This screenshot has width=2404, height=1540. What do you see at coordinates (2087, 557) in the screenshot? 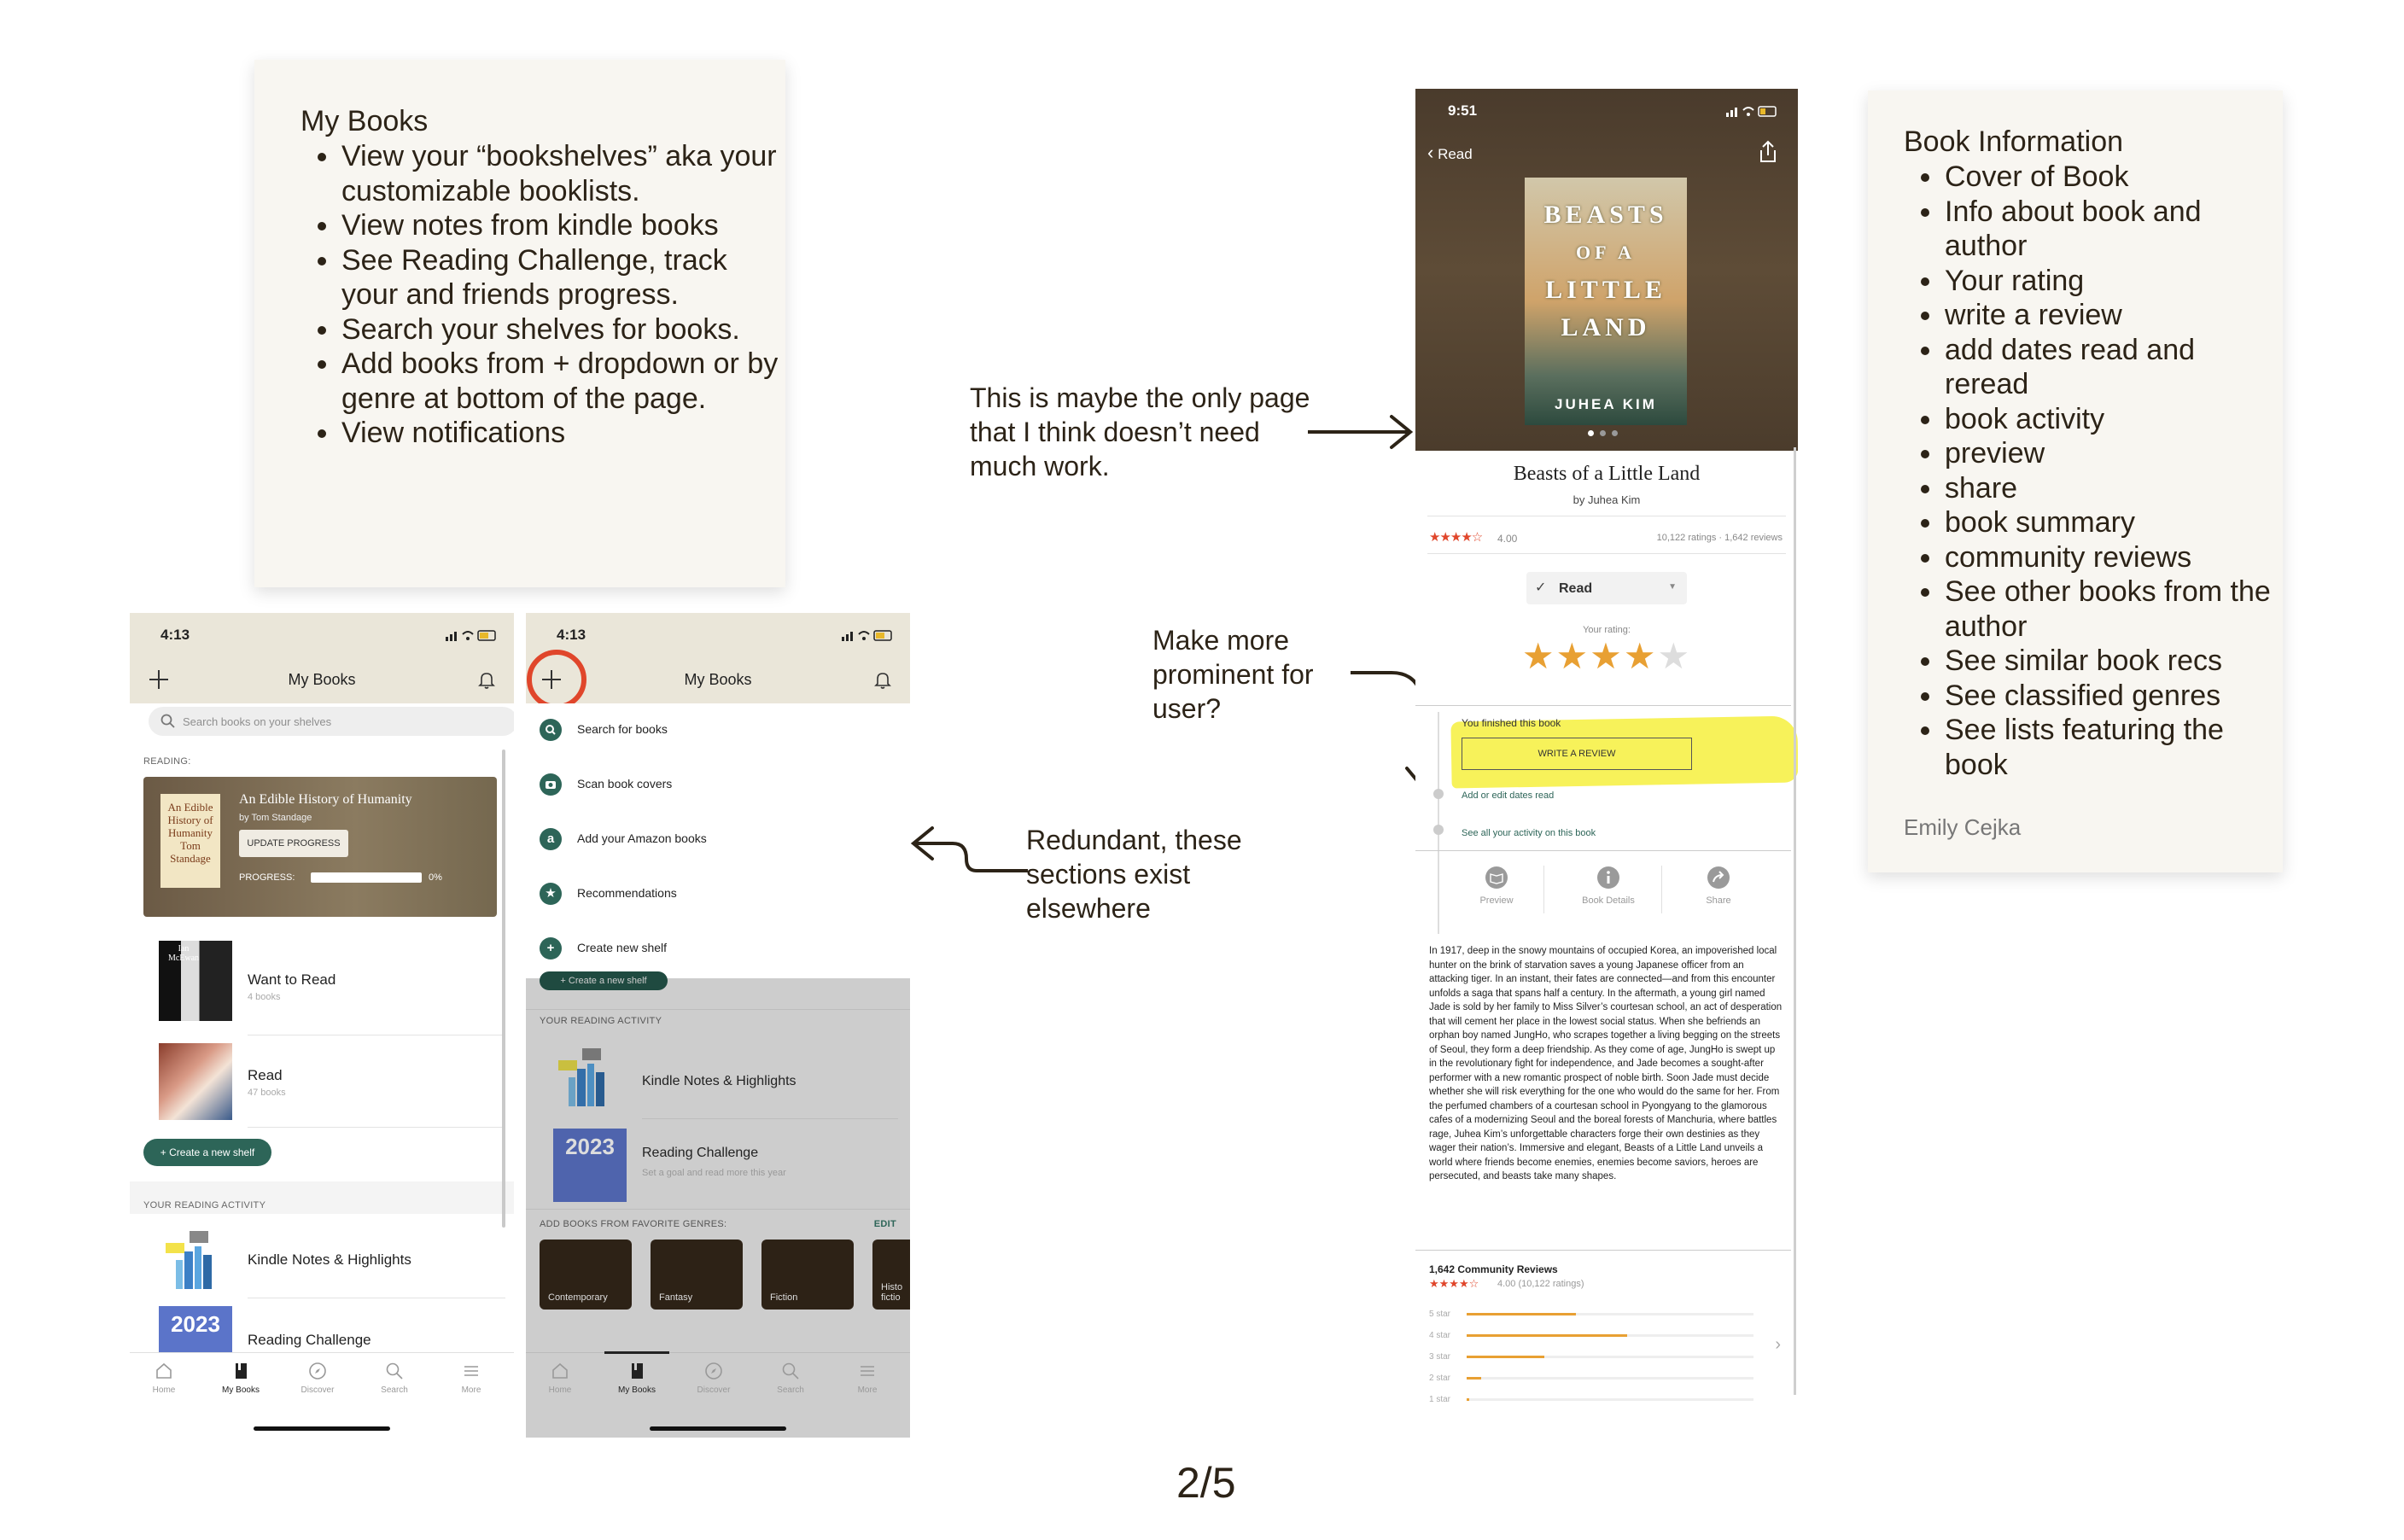
I see `note-item: community reviews` at bounding box center [2087, 557].